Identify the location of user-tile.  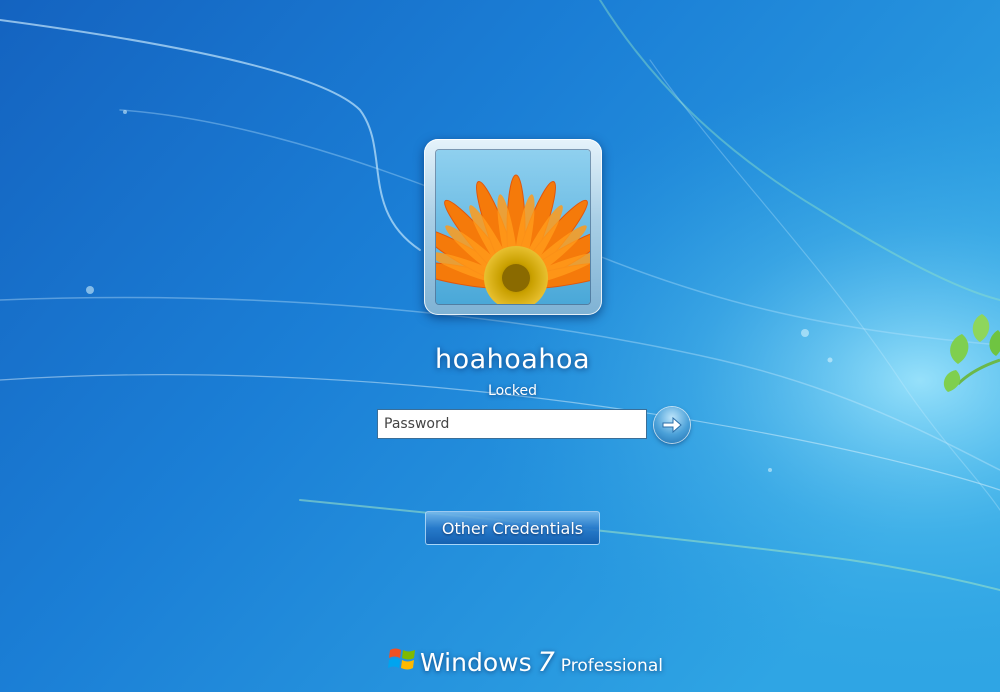
(513, 227).